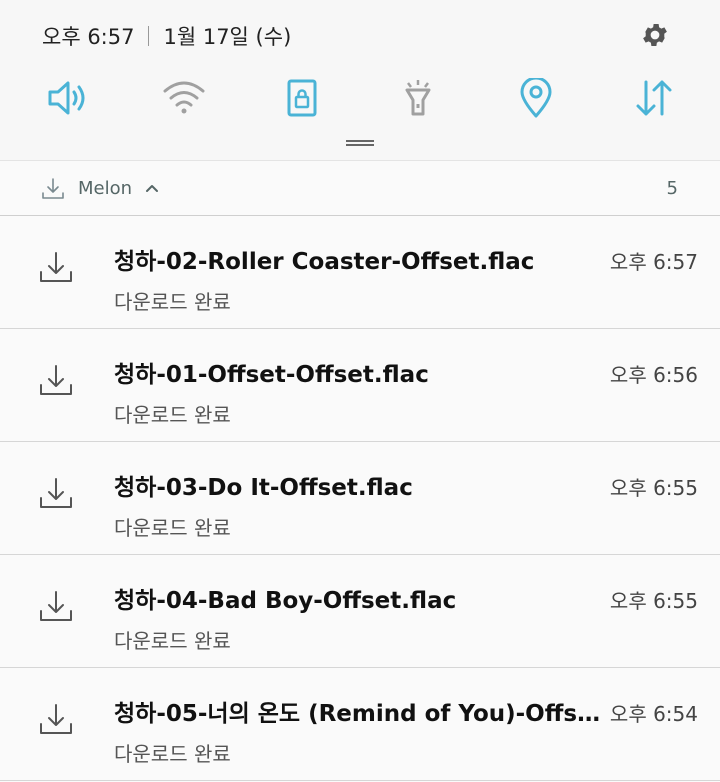 The width and height of the screenshot is (720, 782). Describe the element at coordinates (105, 188) in the screenshot. I see `group-app-name: Melon` at that location.